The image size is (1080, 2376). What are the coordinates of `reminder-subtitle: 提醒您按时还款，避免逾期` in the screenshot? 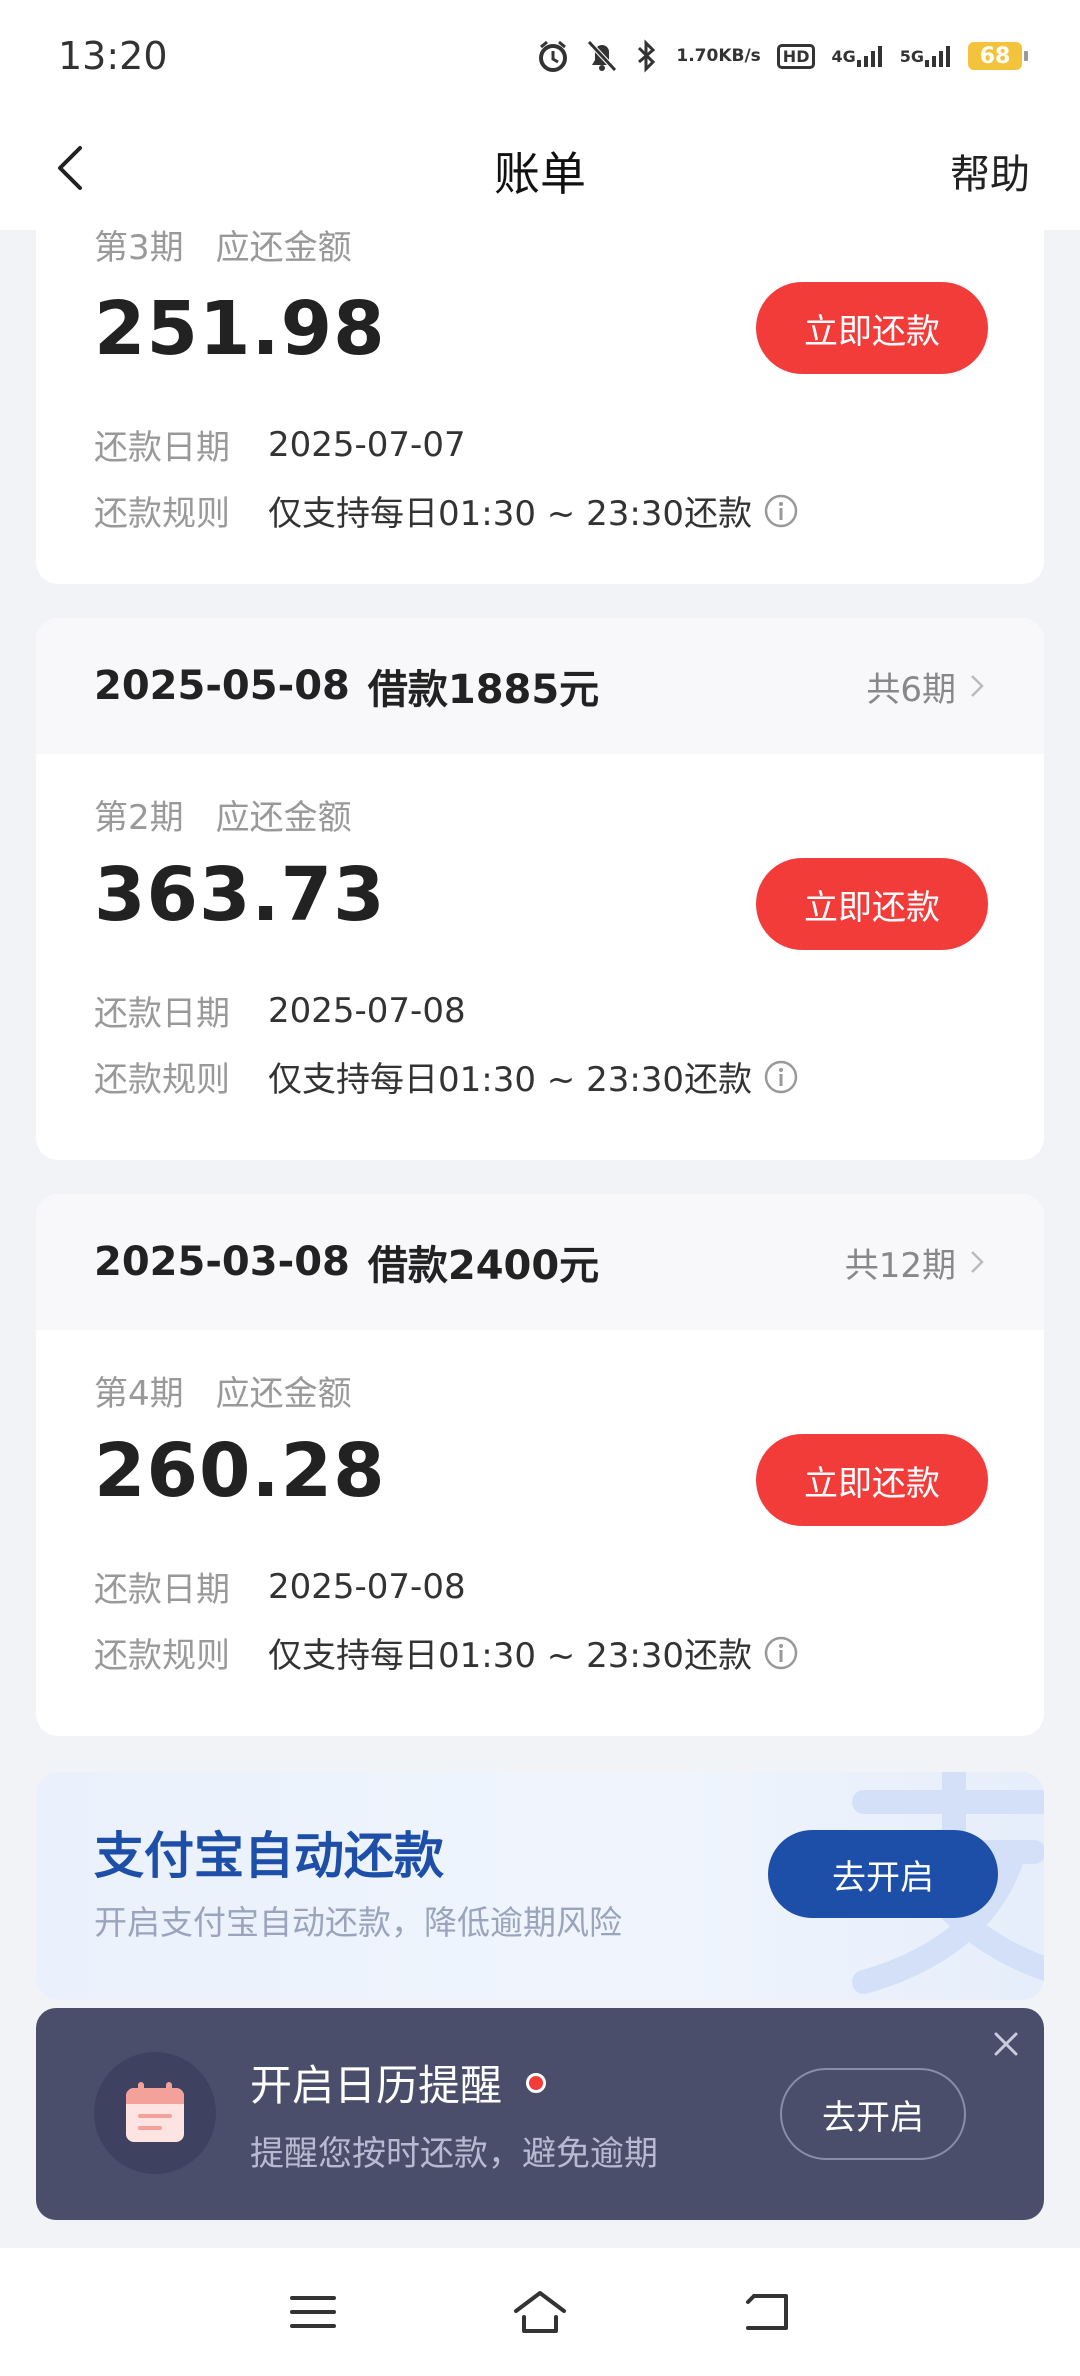 It's located at (454, 2154).